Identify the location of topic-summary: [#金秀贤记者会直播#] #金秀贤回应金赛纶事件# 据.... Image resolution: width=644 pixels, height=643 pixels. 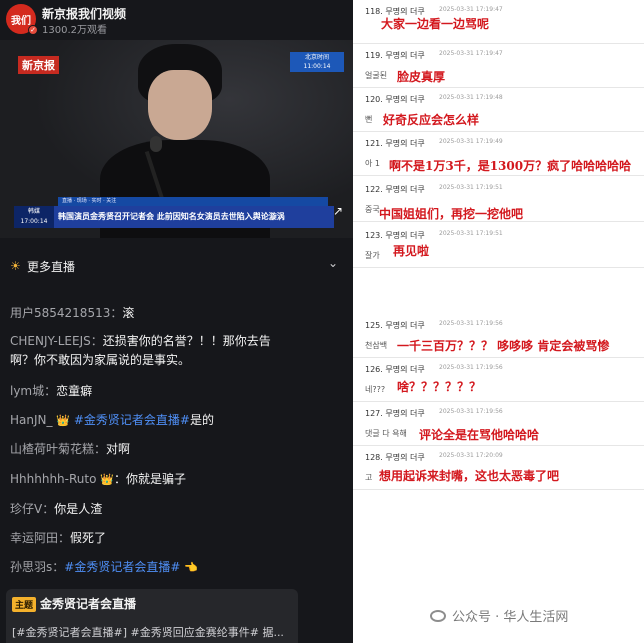
(148, 632).